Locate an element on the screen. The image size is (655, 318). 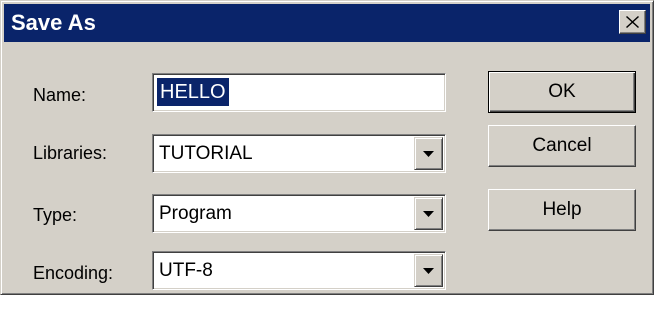
ok-button: OK is located at coordinates (562, 92).